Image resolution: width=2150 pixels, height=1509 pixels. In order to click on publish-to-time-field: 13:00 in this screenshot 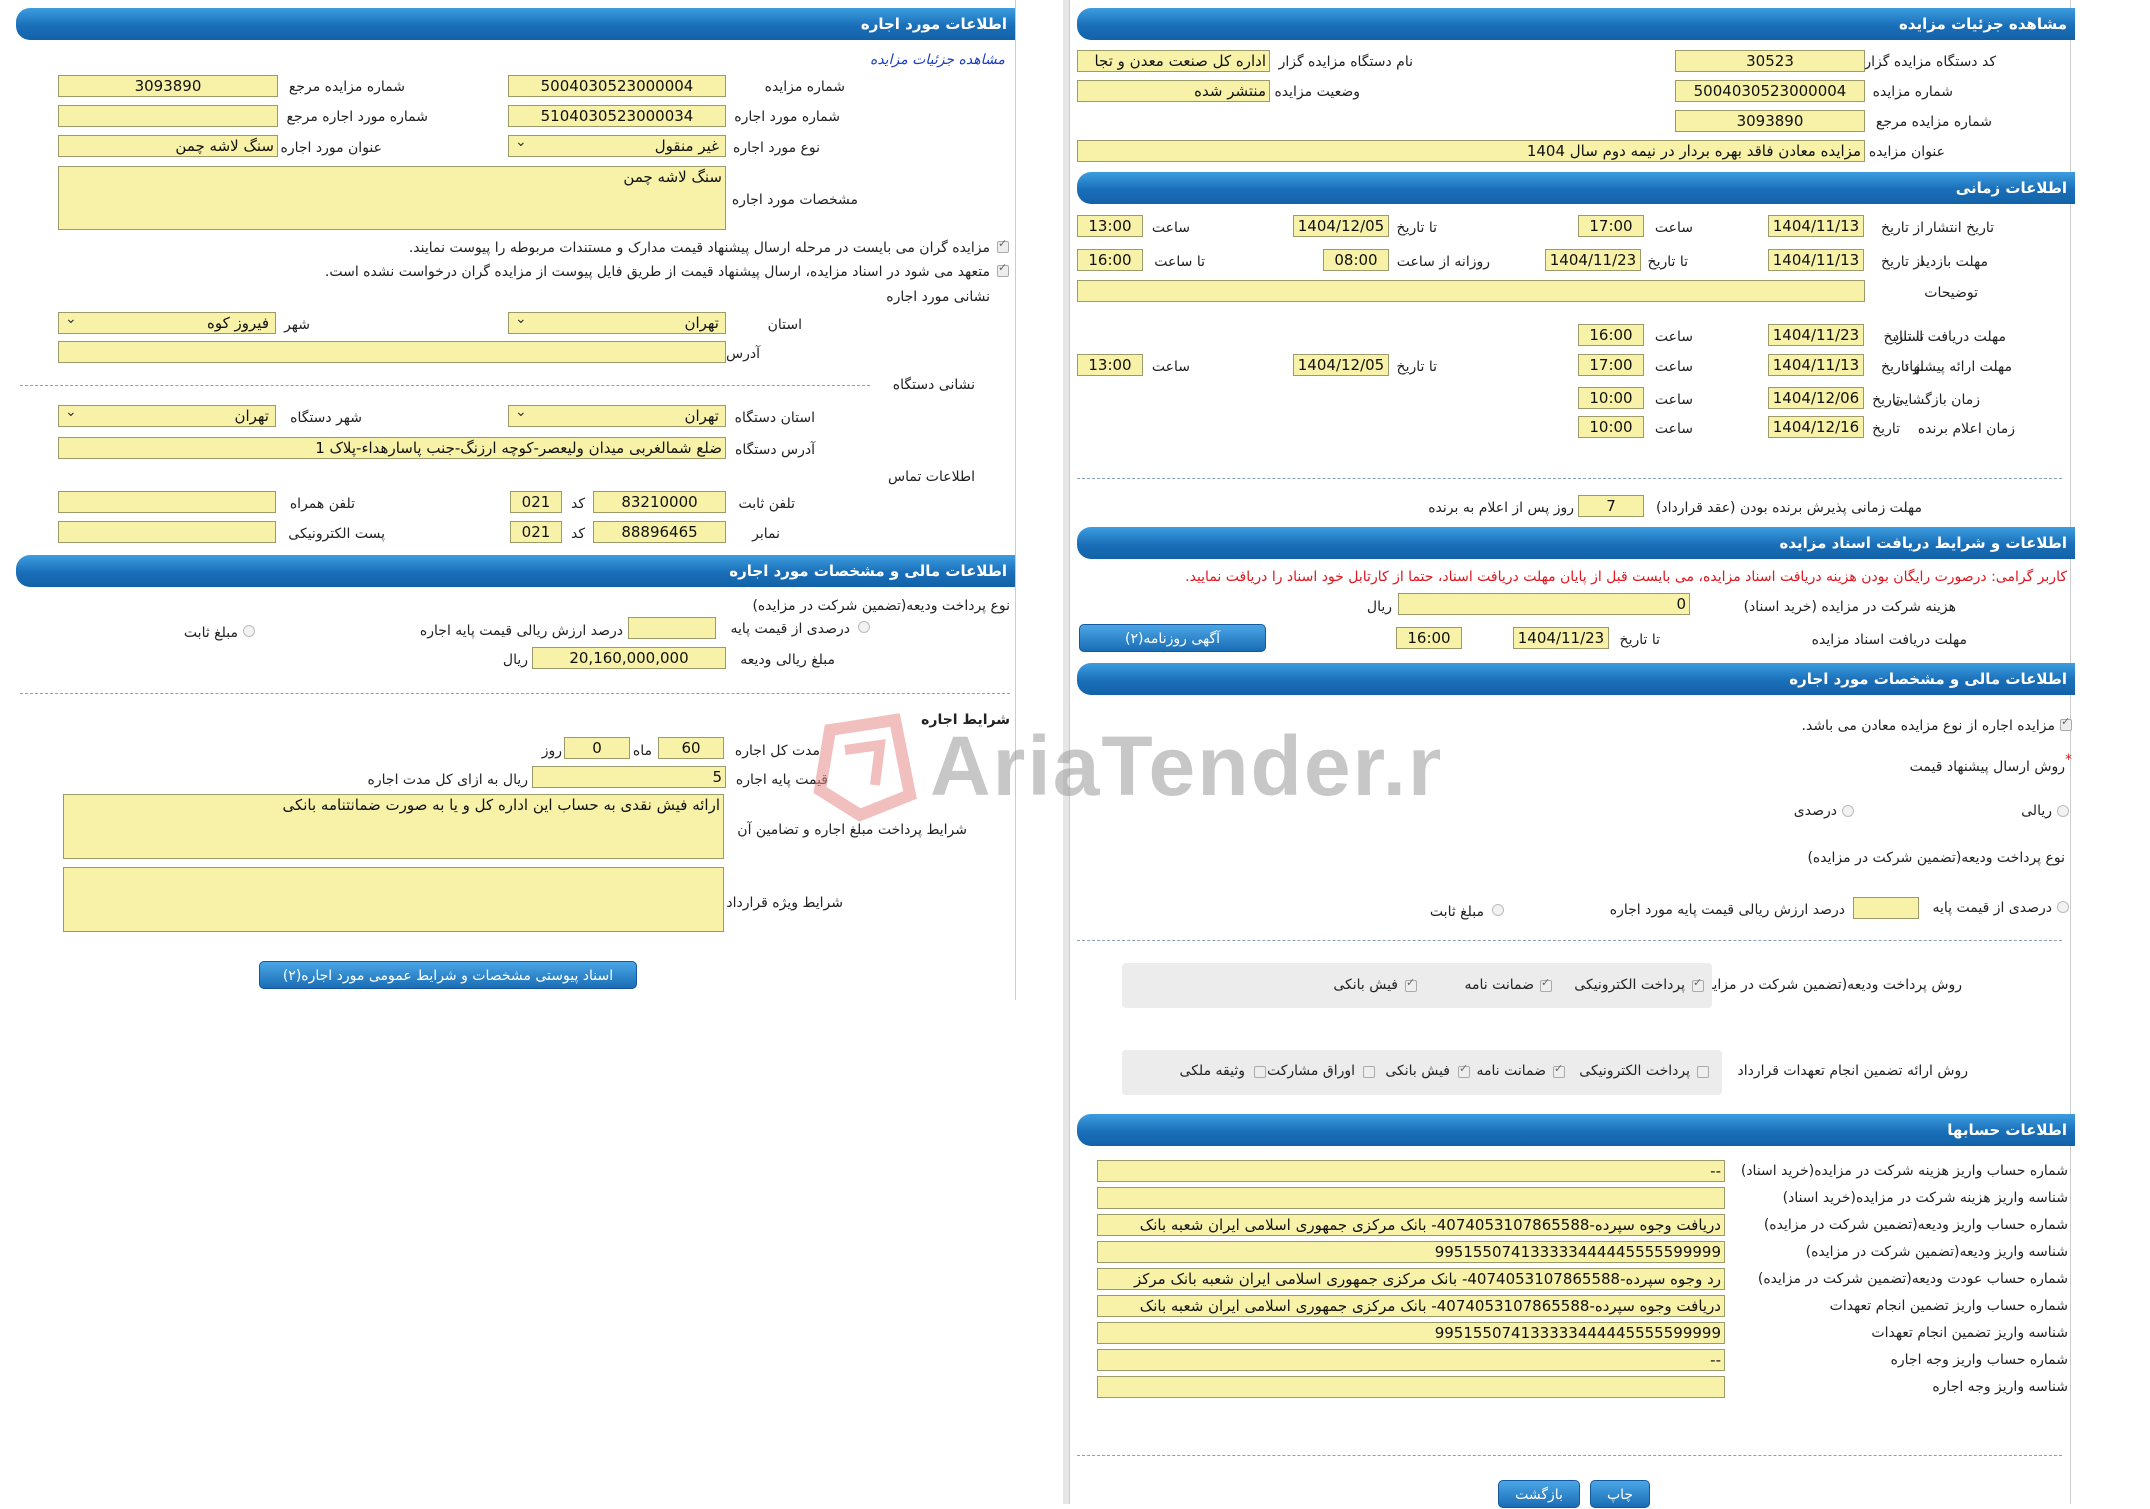, I will do `click(1110, 226)`.